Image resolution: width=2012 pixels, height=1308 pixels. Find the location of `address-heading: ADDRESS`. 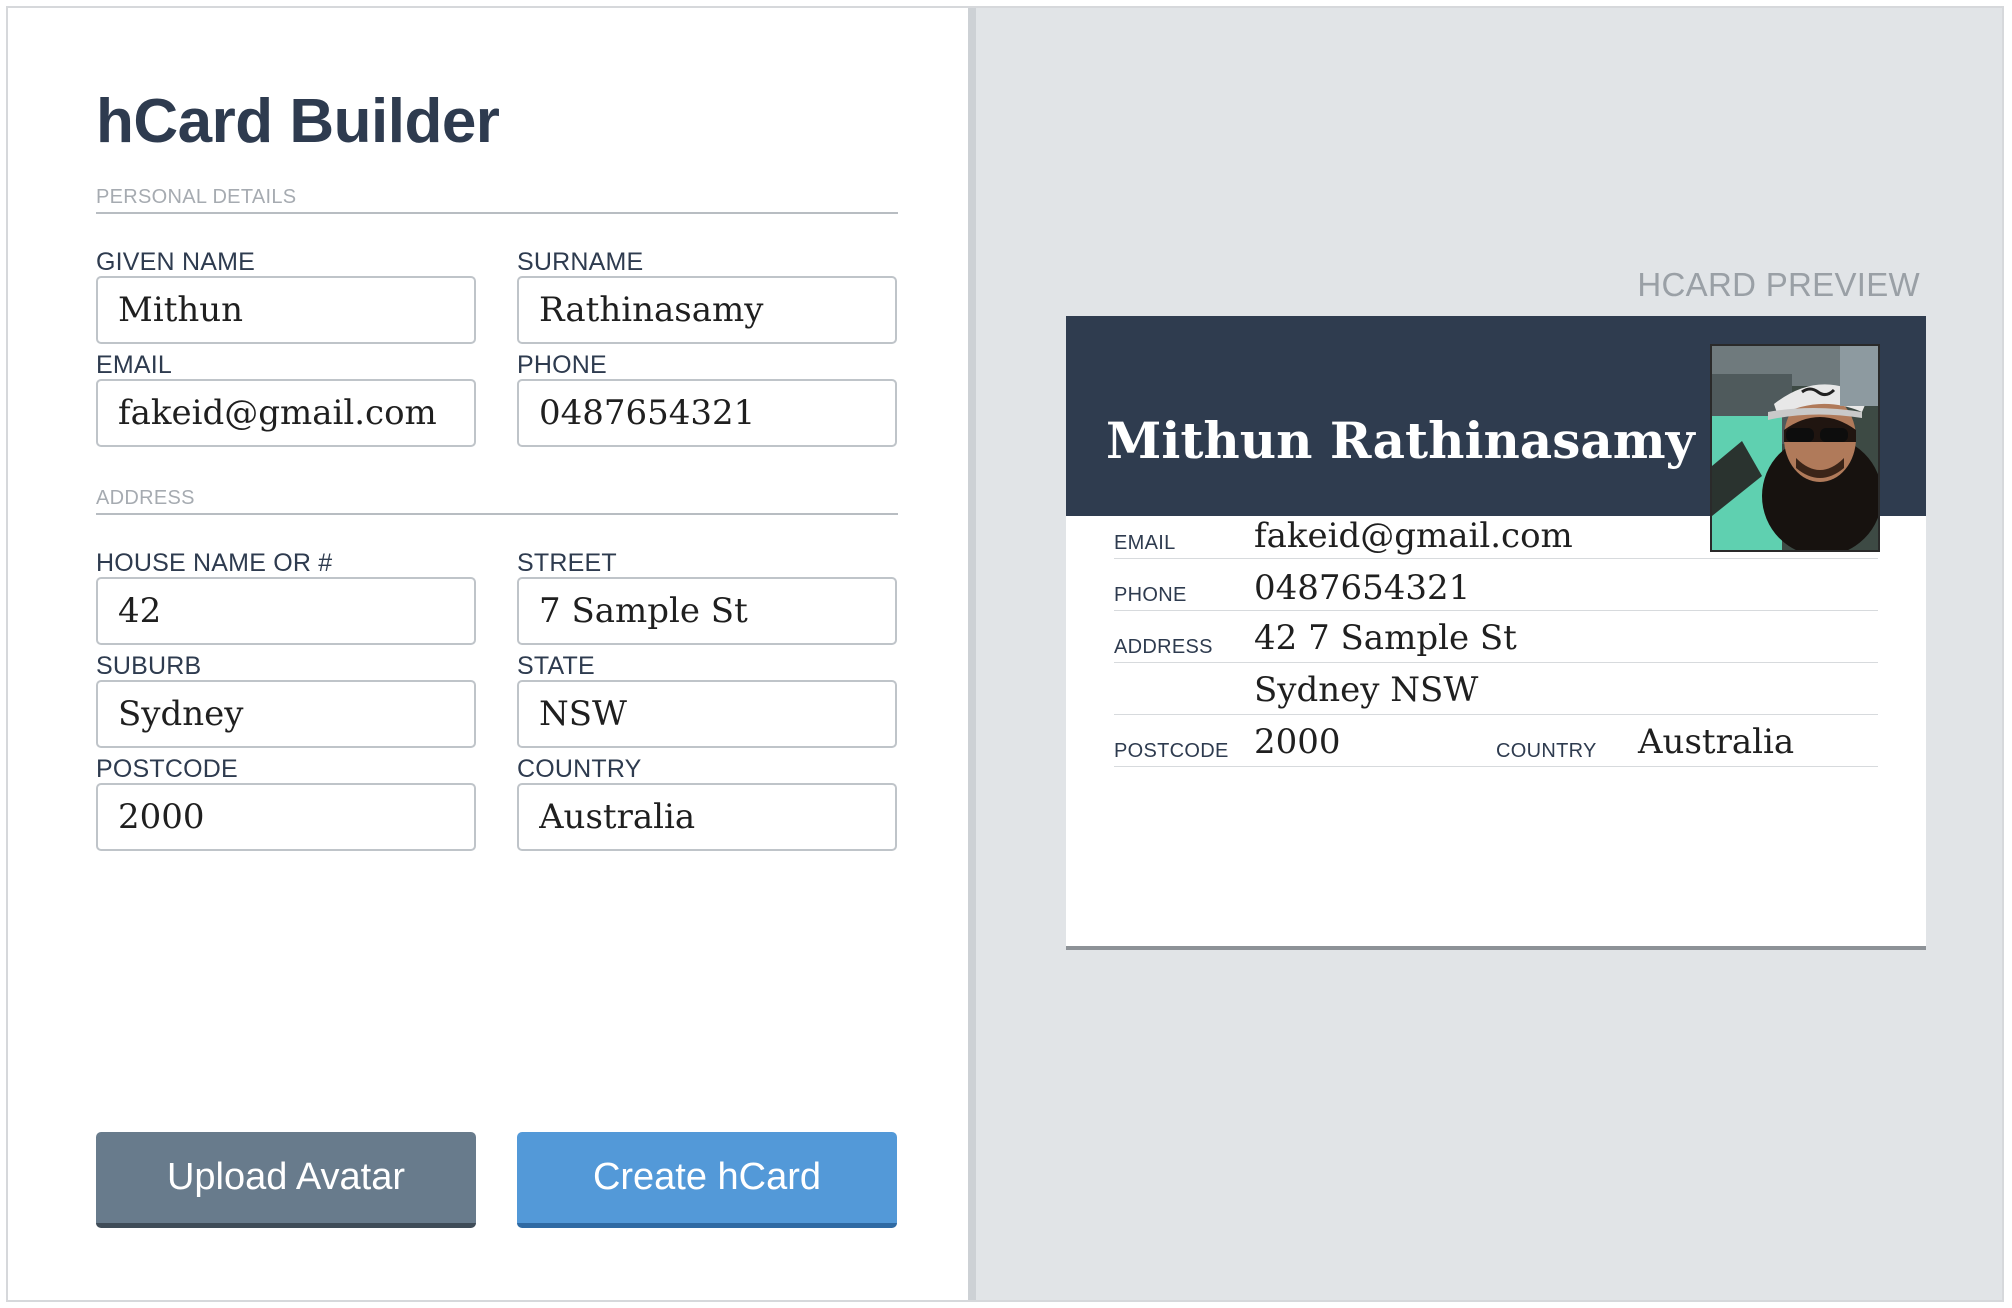

address-heading: ADDRESS is located at coordinates (145, 498).